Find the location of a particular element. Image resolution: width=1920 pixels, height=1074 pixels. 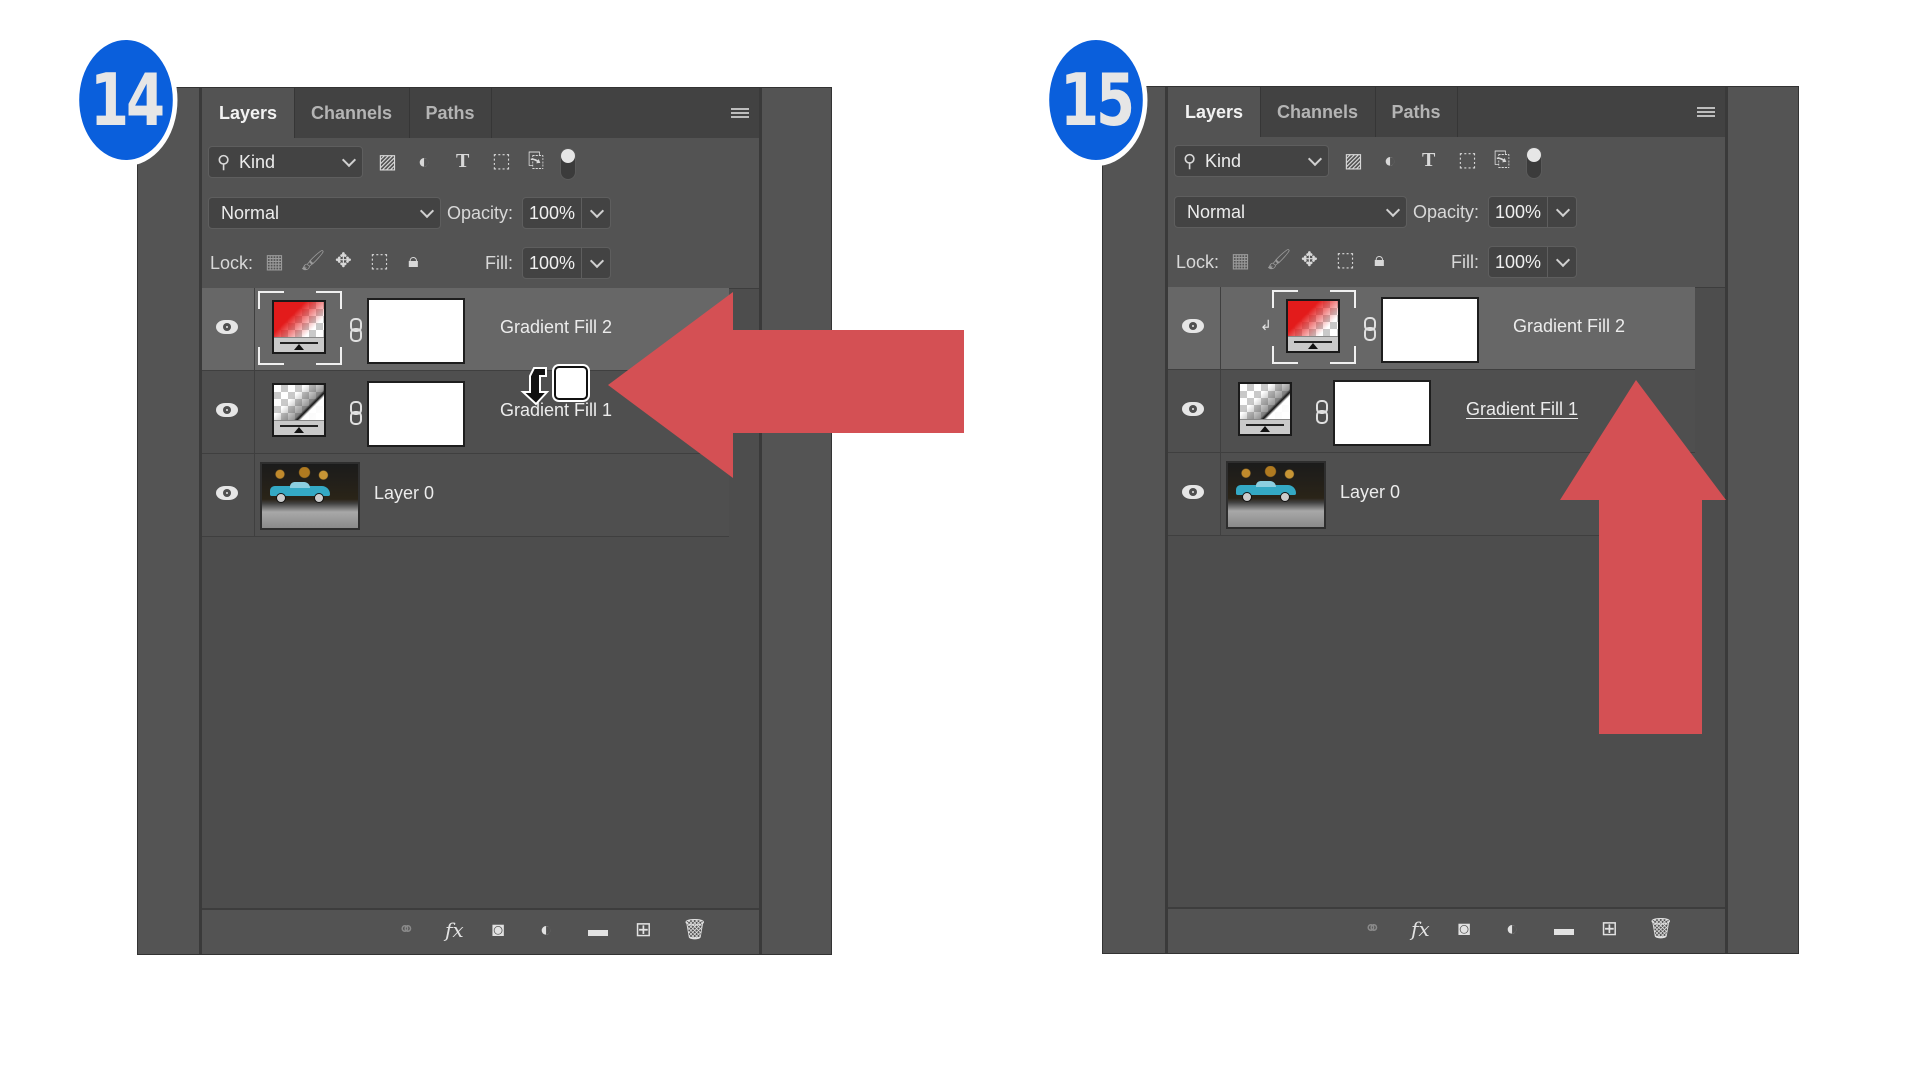

layer-row-gradient-fill-2: ↲ Gradient Fill 2 is located at coordinates (1431, 328).